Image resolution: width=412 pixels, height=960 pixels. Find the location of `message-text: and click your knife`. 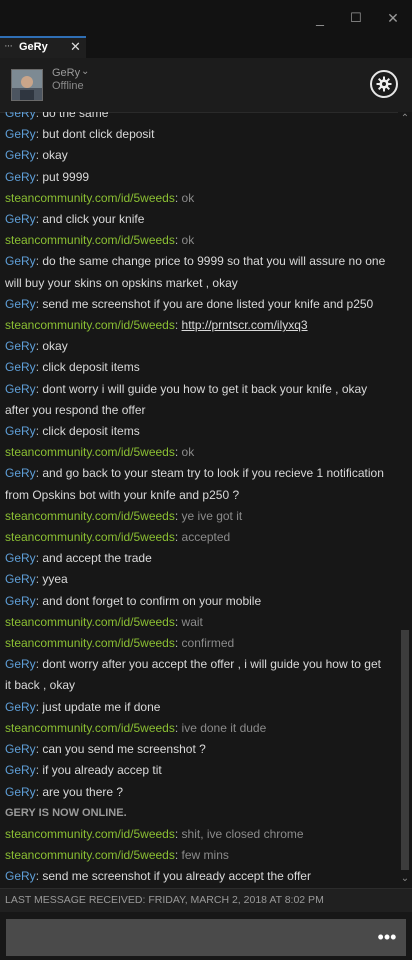

message-text: and click your knife is located at coordinates (93, 219).